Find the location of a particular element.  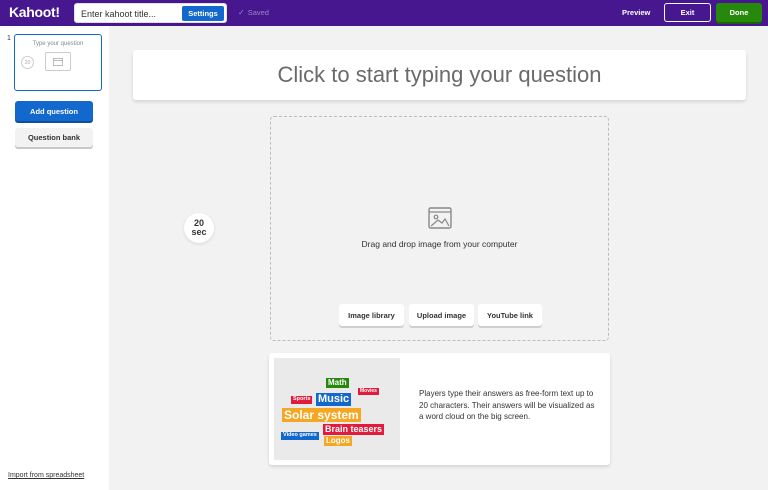

preview-button: Preview is located at coordinates (636, 12).